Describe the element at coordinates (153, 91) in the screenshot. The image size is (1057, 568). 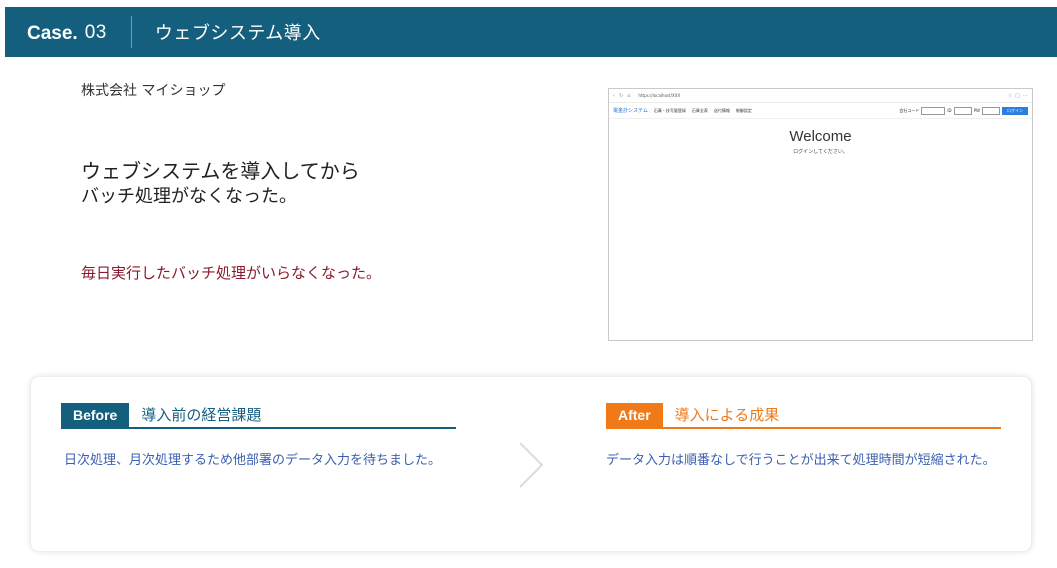
I see `company-name: 株式会社 マイショップ` at that location.